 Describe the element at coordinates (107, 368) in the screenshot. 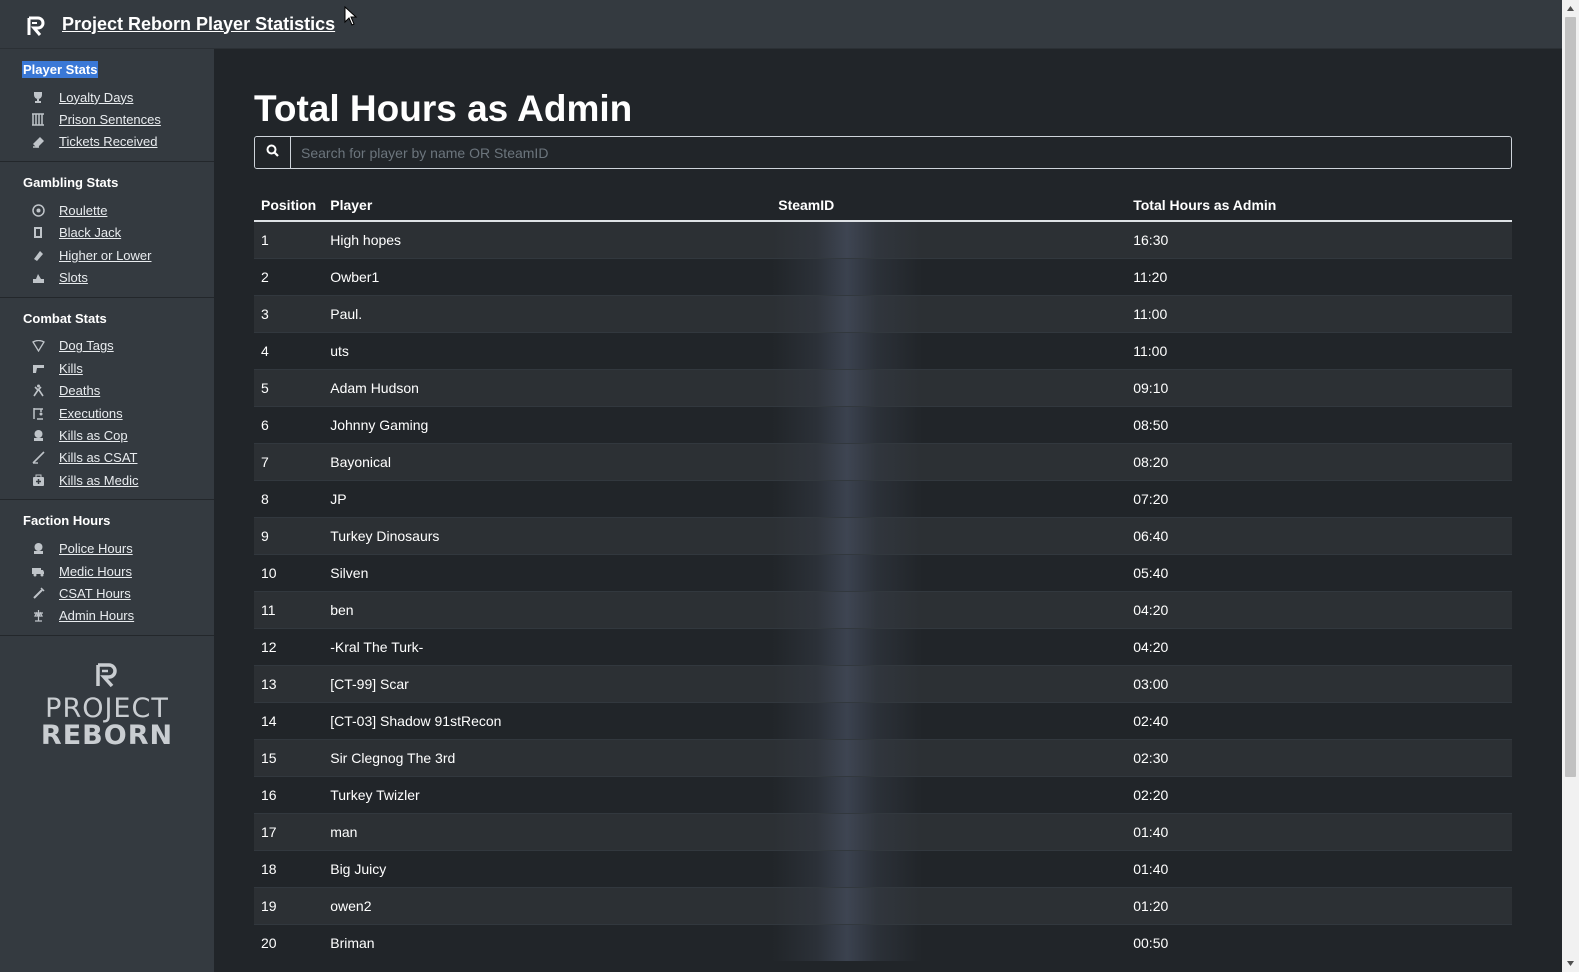

I see `sidebar-item-kills: Kills` at that location.